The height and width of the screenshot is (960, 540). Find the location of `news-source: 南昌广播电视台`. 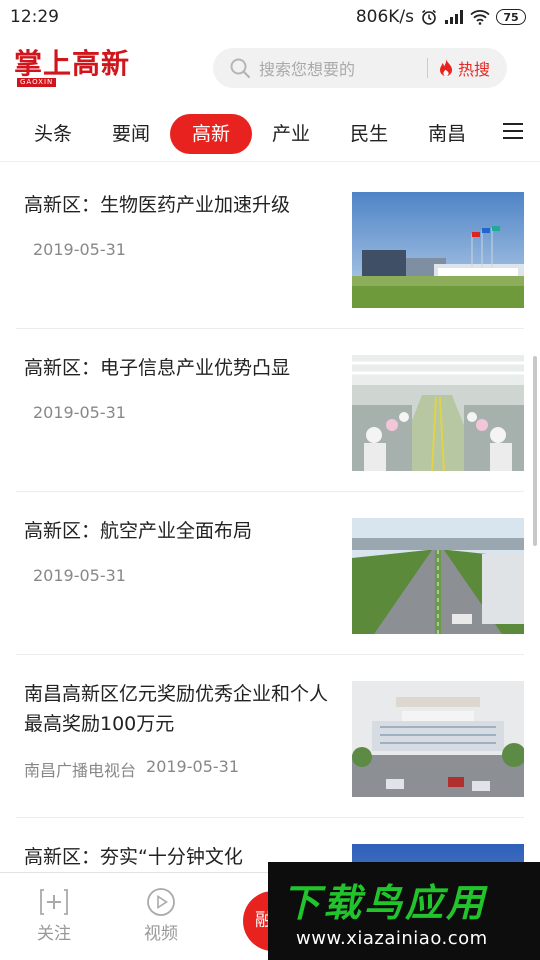

news-source: 南昌广播电视台 is located at coordinates (80, 770).